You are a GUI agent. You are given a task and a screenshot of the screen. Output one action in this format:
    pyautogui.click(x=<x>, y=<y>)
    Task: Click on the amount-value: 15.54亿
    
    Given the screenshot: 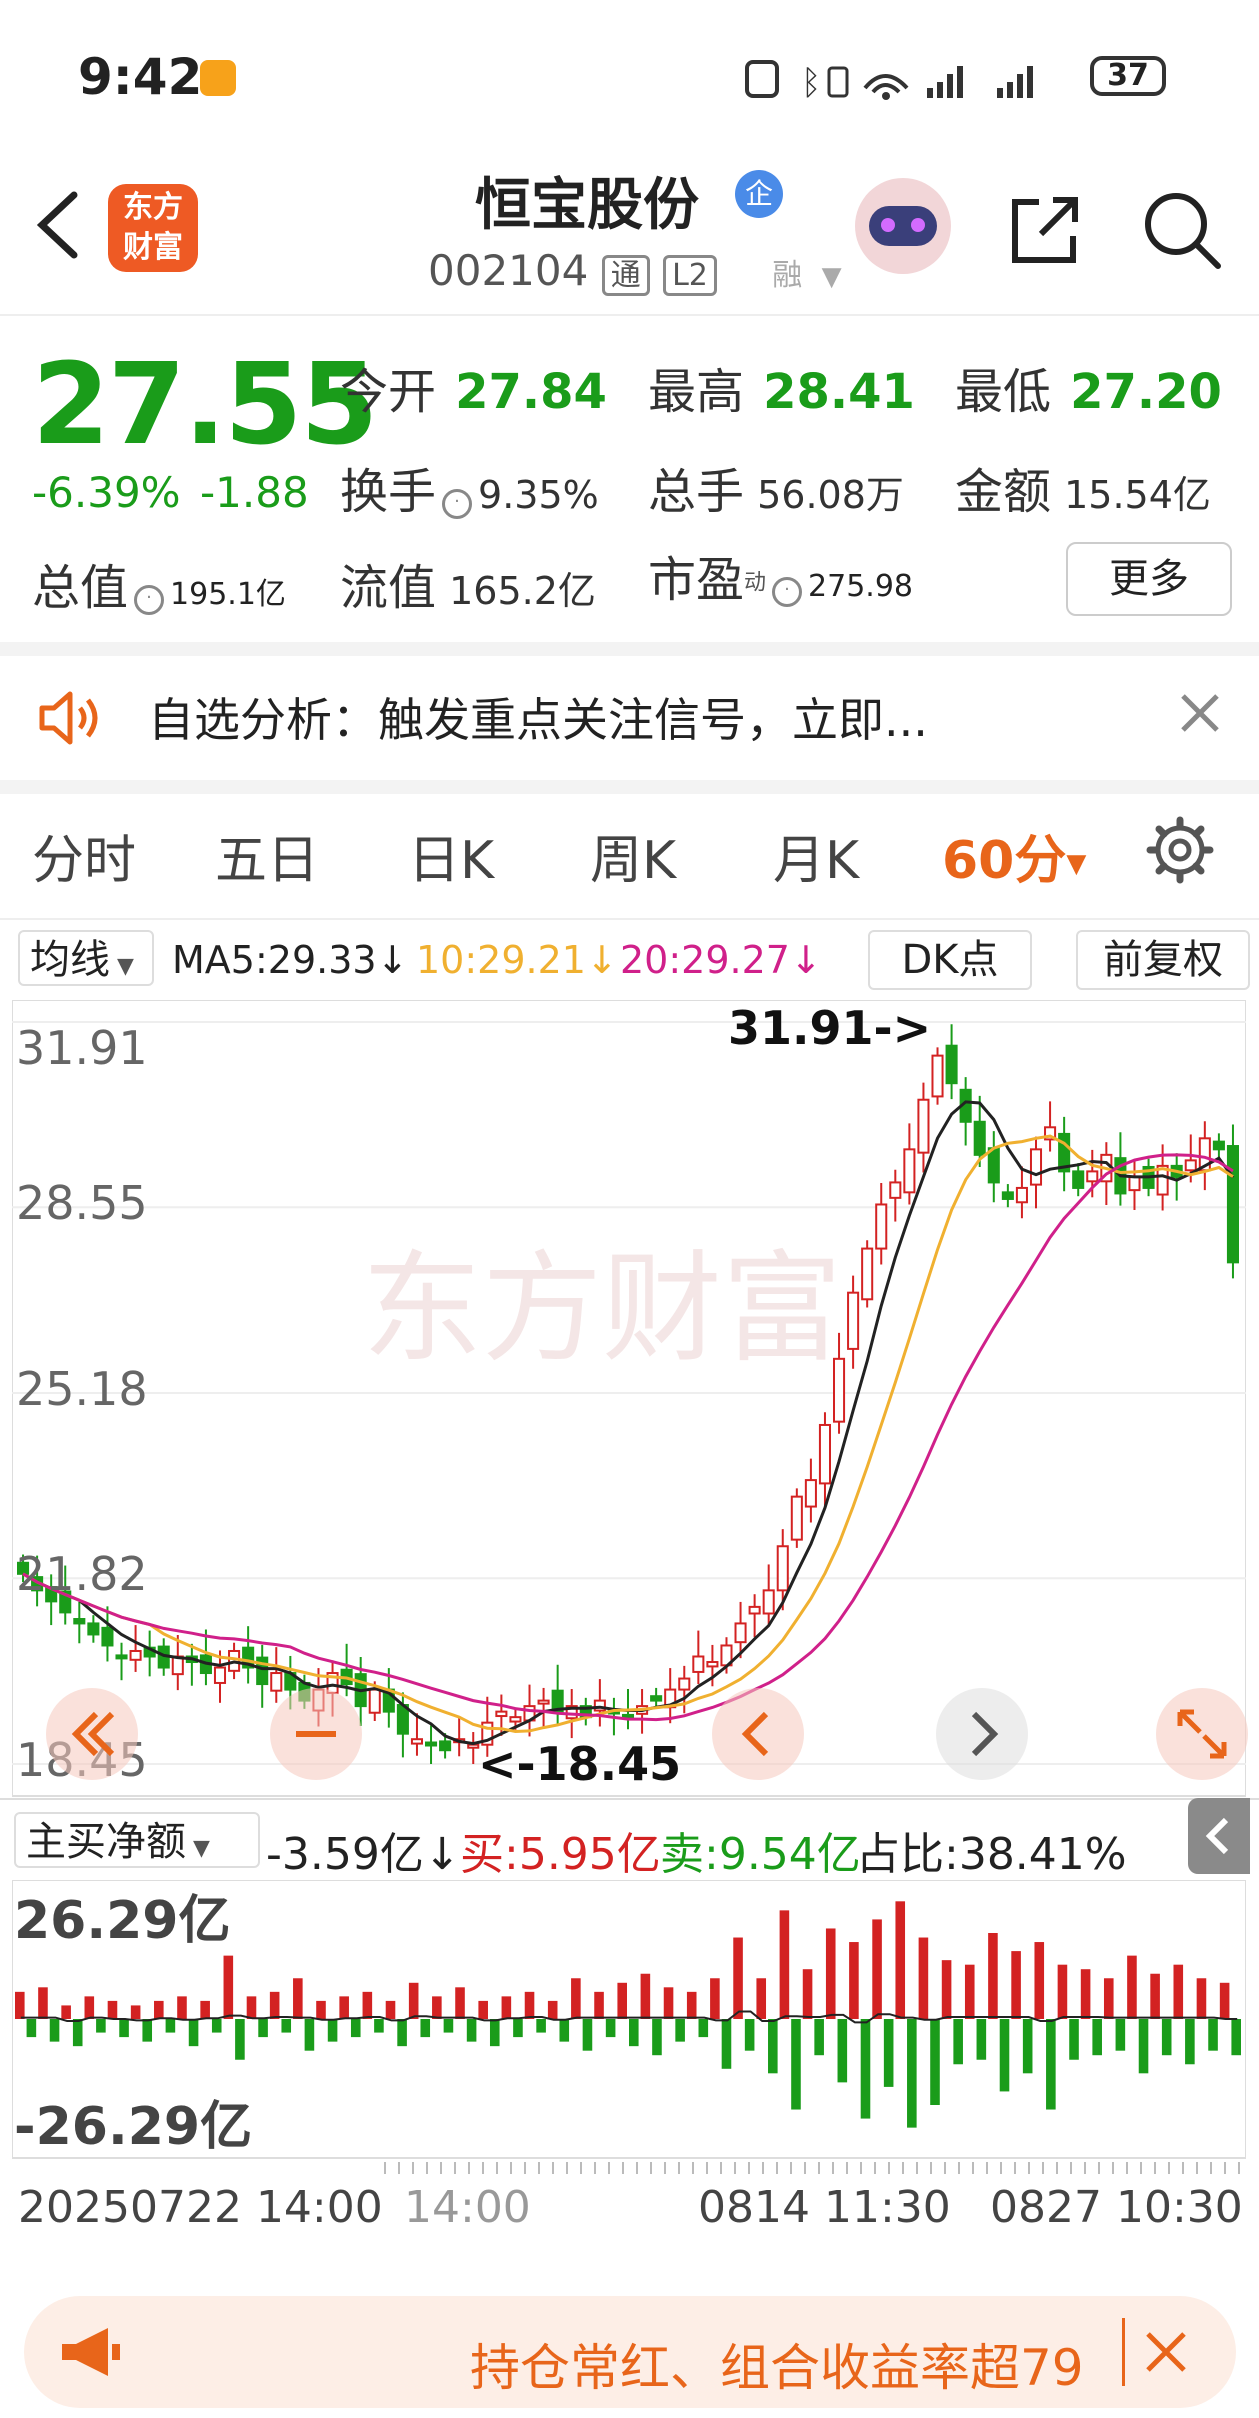 What is the action you would take?
    pyautogui.click(x=1137, y=495)
    